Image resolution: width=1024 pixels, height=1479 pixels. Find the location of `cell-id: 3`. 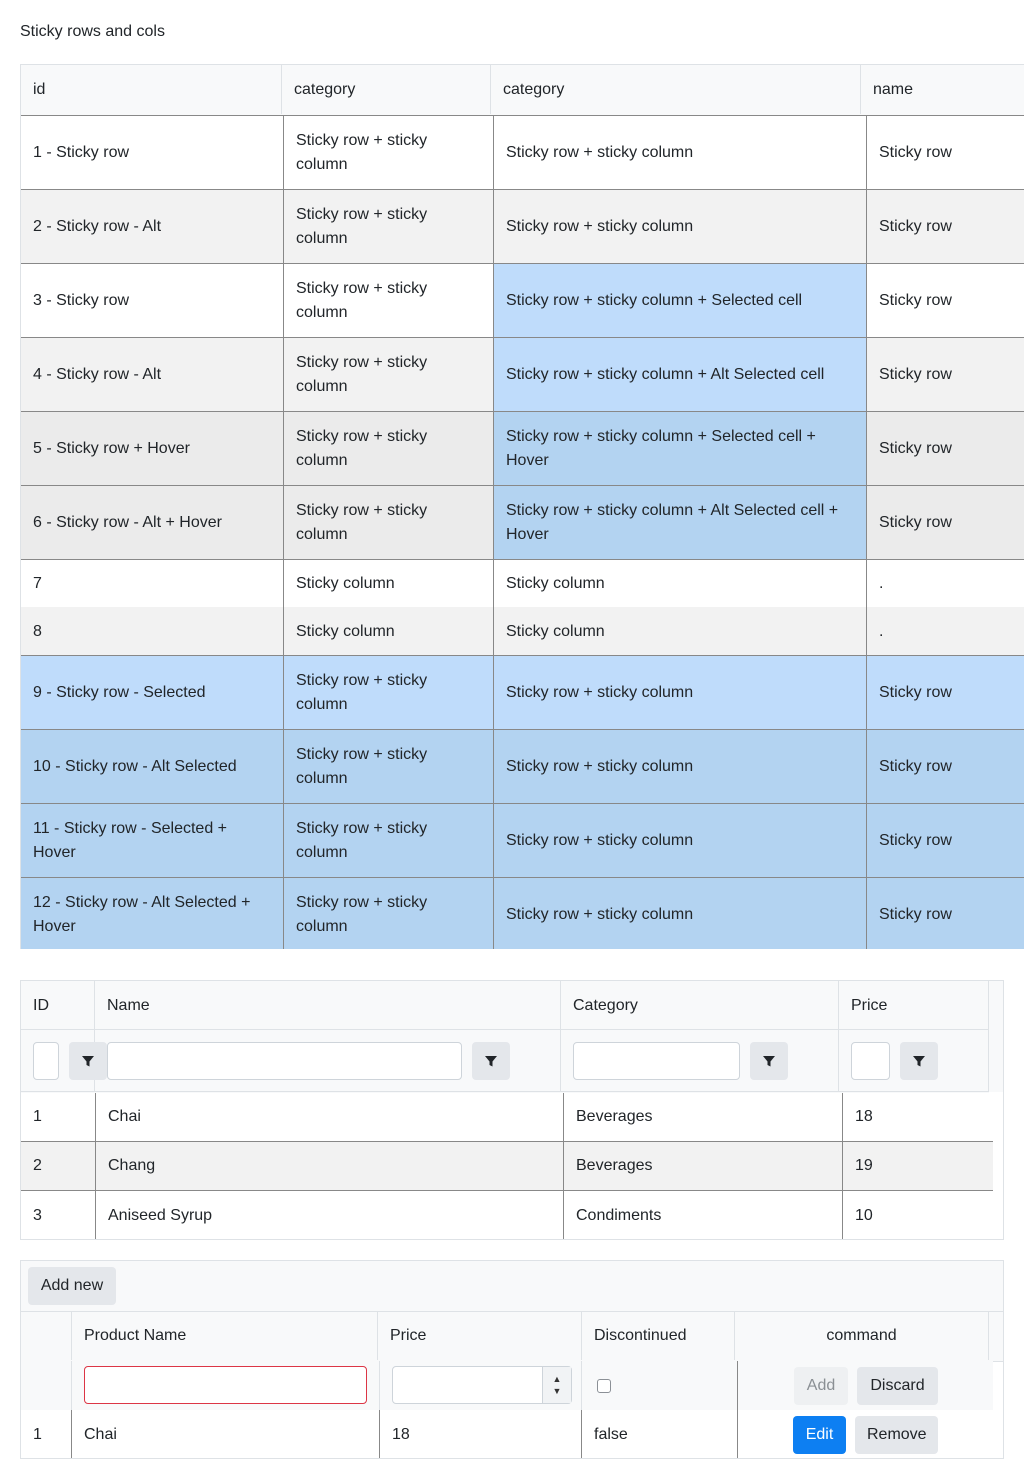

cell-id: 3 is located at coordinates (58, 1215).